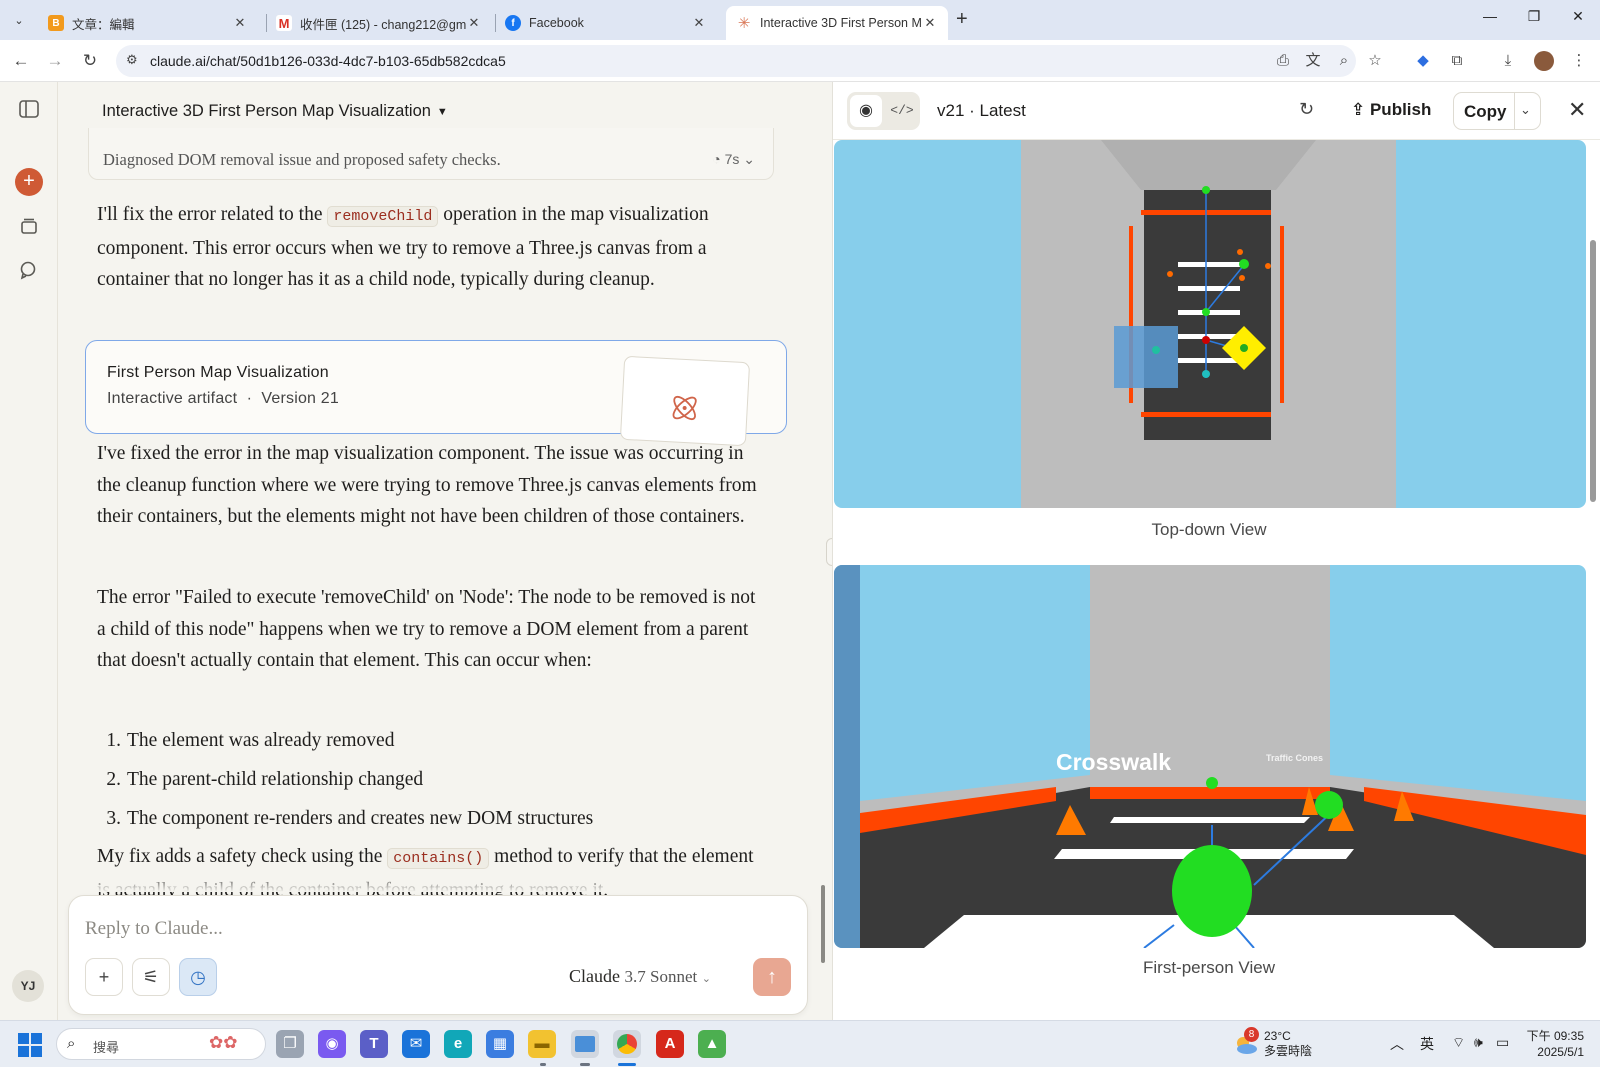  What do you see at coordinates (30, 1045) in the screenshot?
I see `windows-start-icon` at bounding box center [30, 1045].